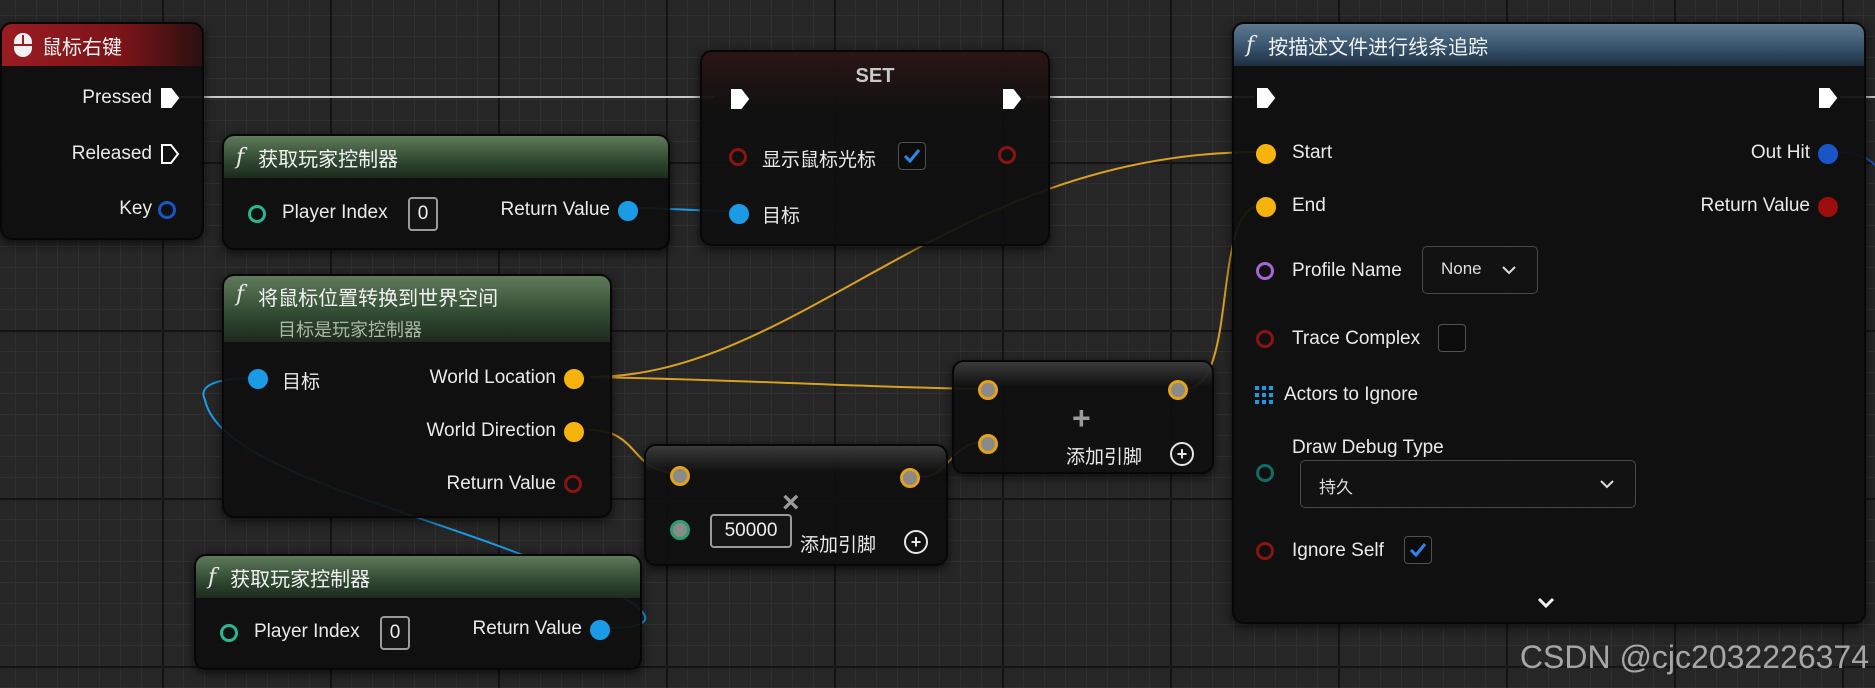 This screenshot has width=1875, height=688. I want to click on pressed-label: Pressed, so click(117, 97).